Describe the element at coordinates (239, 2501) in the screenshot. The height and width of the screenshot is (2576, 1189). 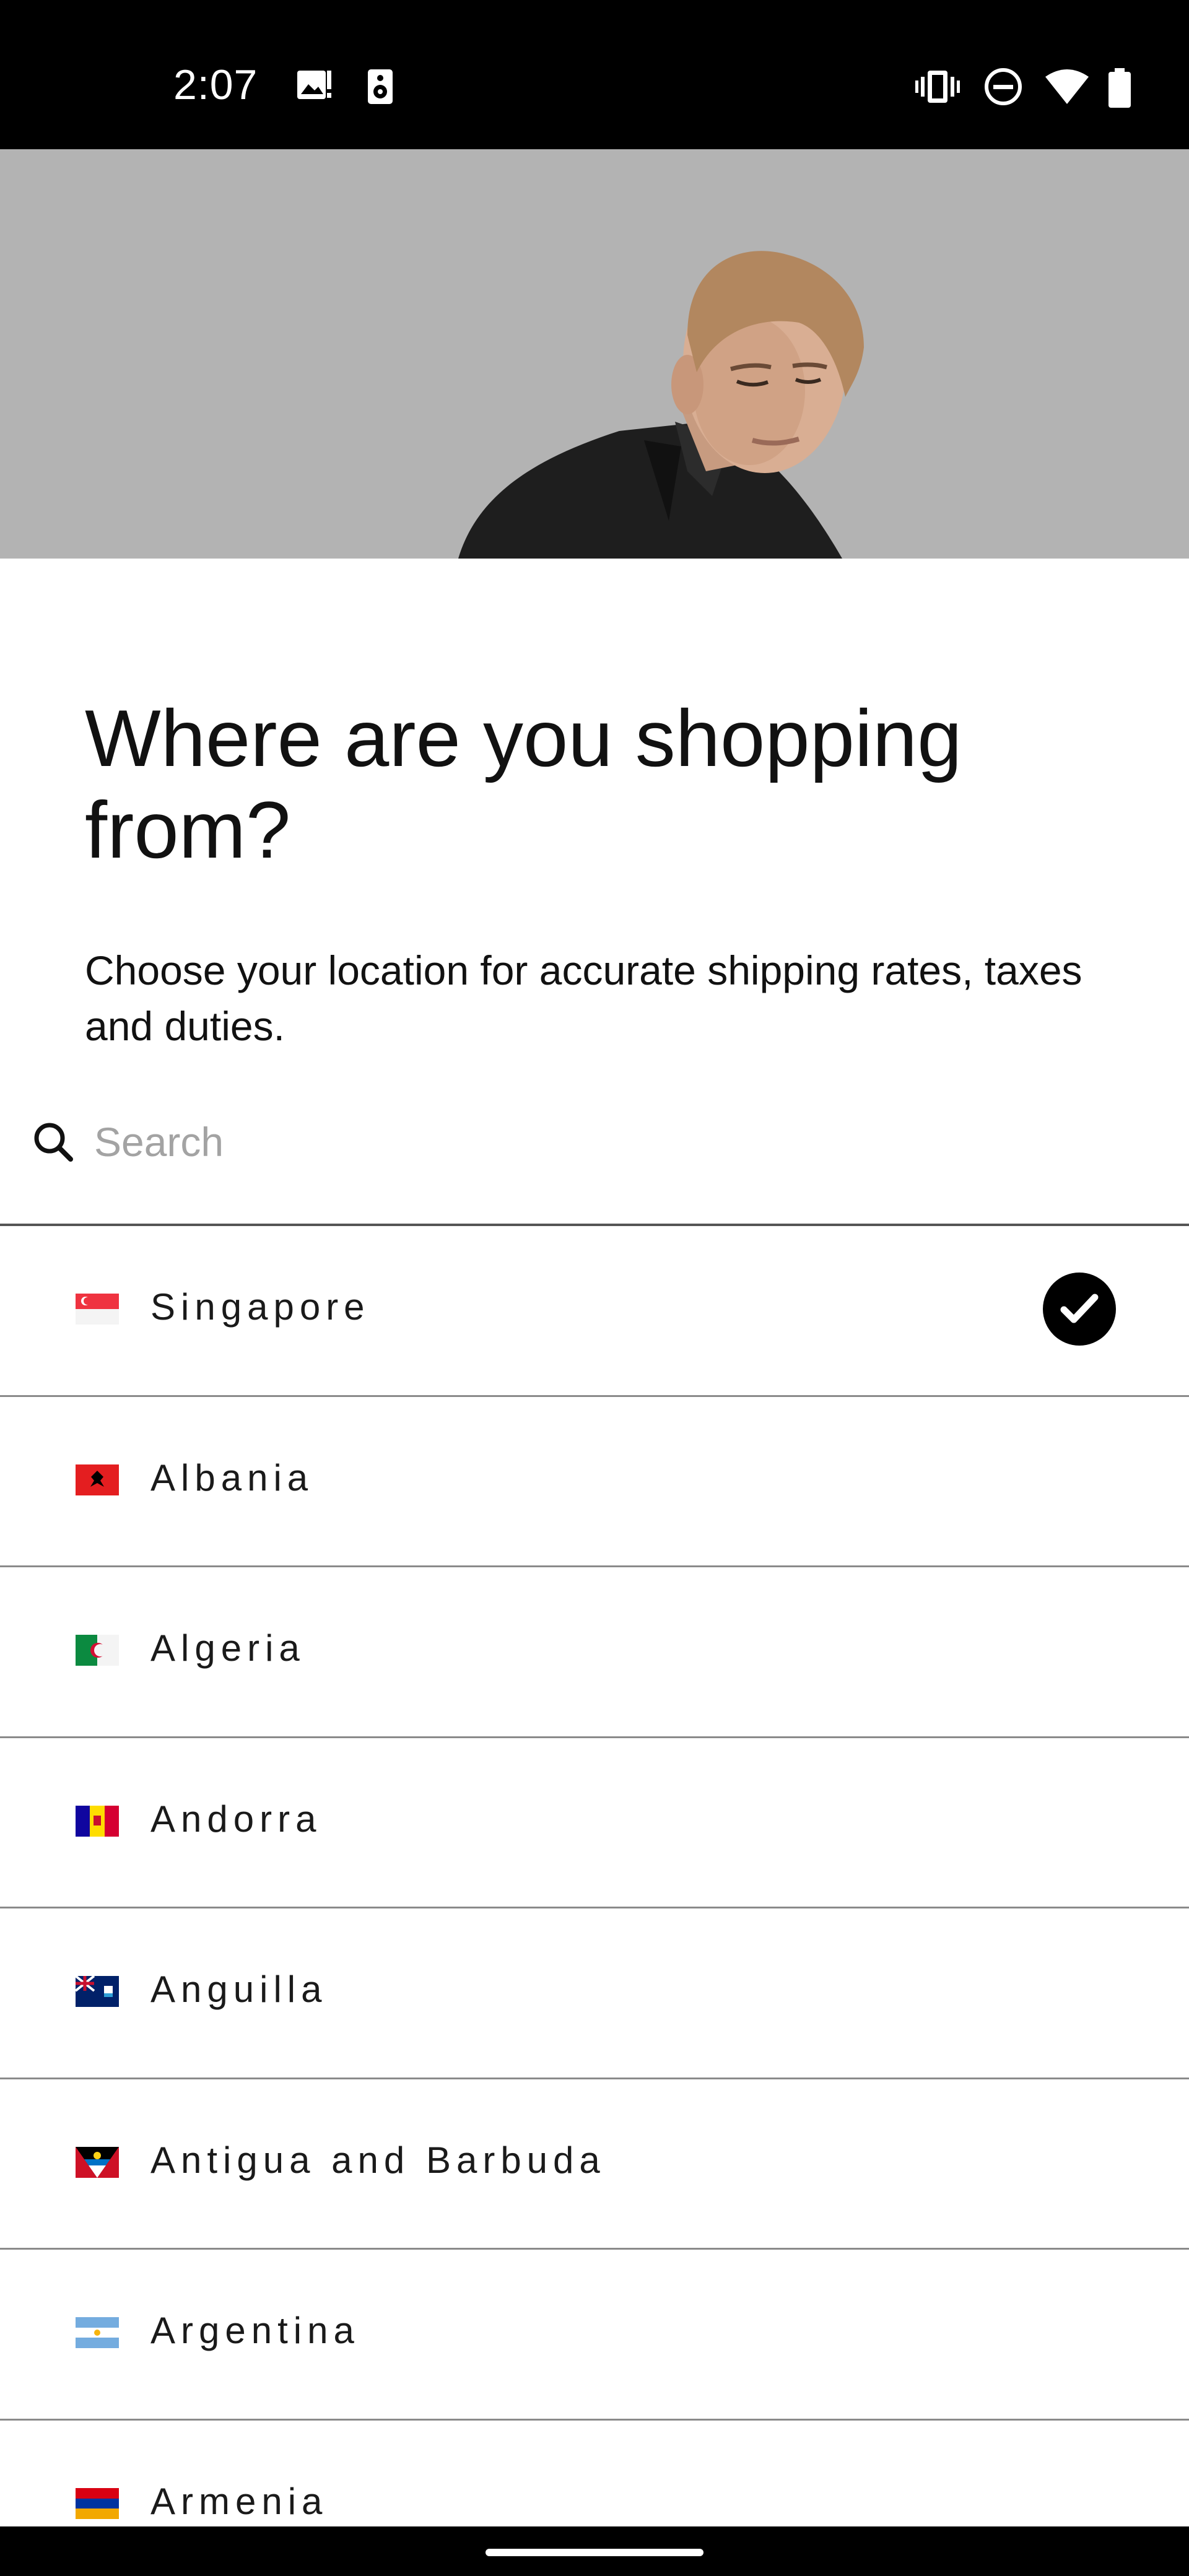
I see `country-name: Armenia` at that location.